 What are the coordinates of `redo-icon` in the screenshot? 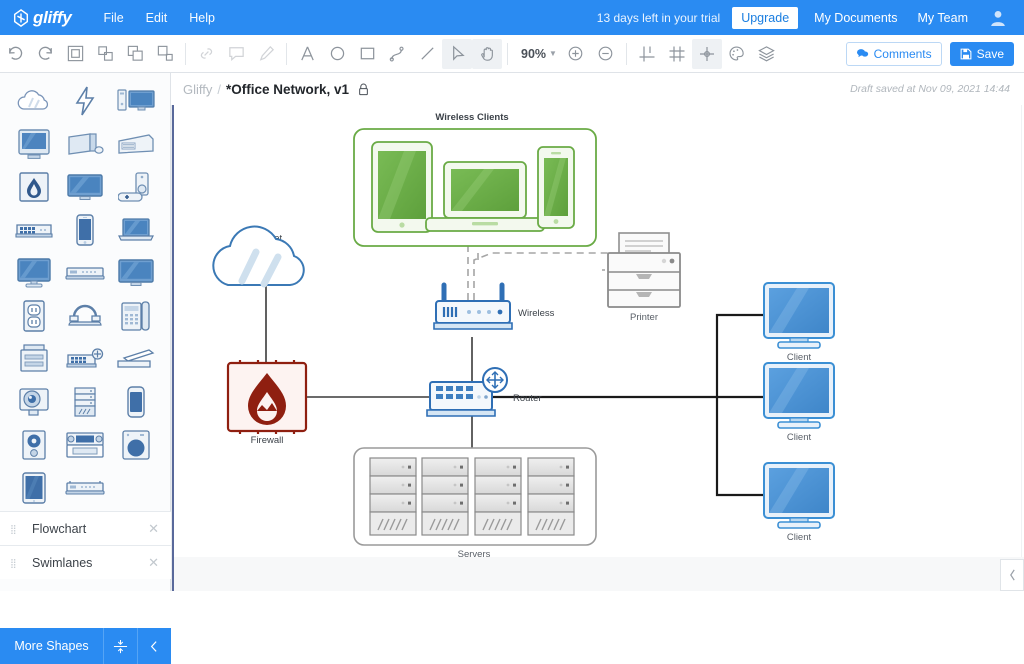 It's located at (45, 54).